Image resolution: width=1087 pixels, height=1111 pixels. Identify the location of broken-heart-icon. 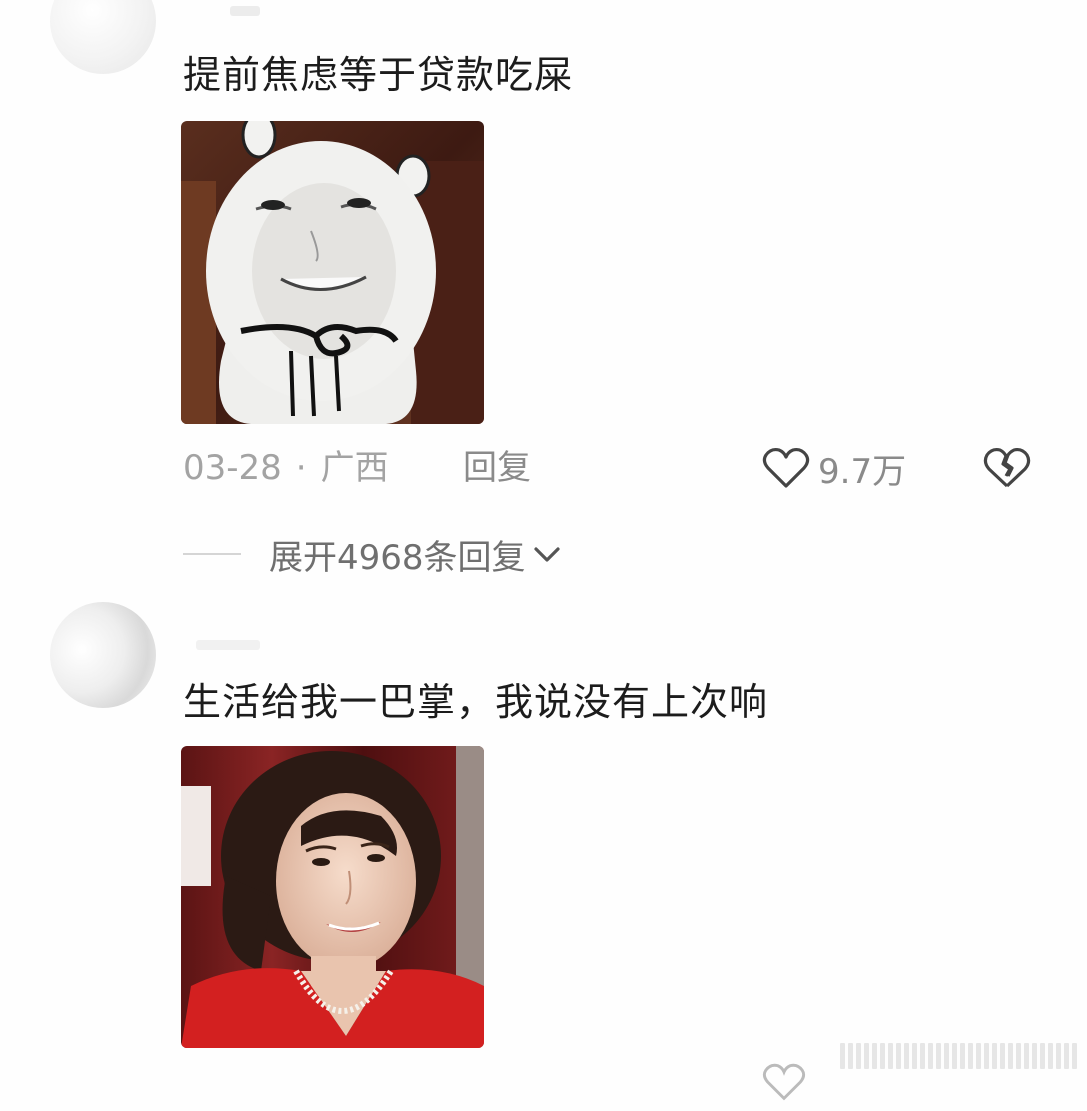
(1007, 467).